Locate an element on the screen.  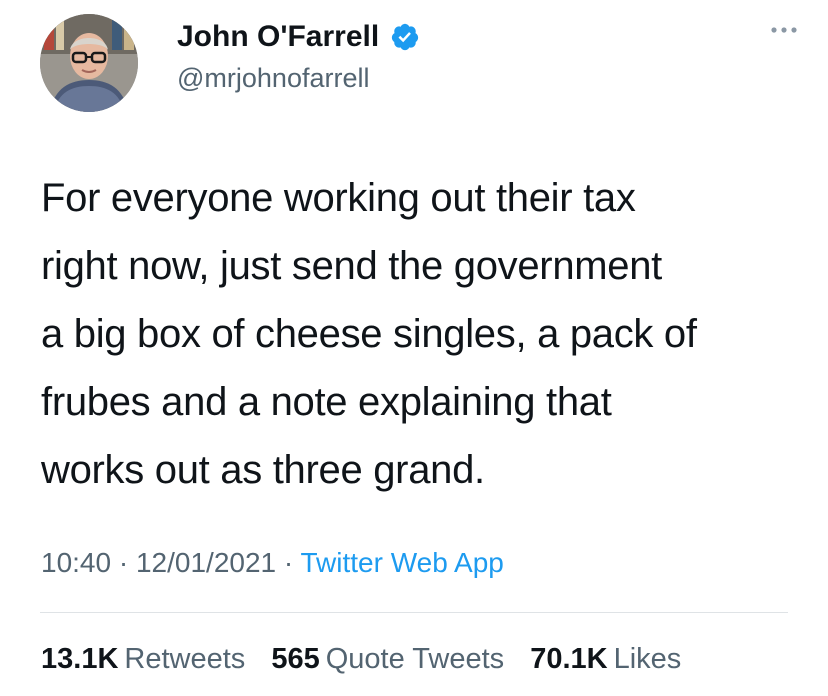
avatar is located at coordinates (89, 63).